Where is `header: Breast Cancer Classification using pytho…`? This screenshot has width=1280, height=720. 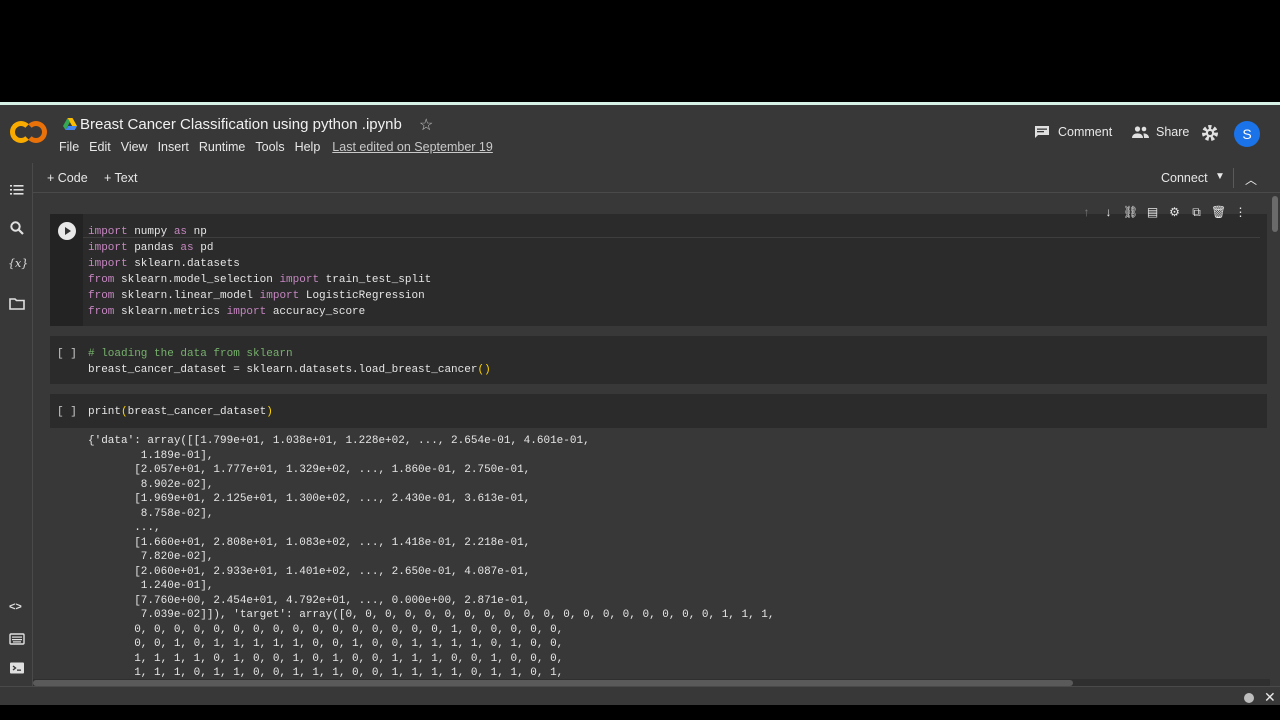
header: Breast Cancer Classification using pytho… is located at coordinates (640, 134).